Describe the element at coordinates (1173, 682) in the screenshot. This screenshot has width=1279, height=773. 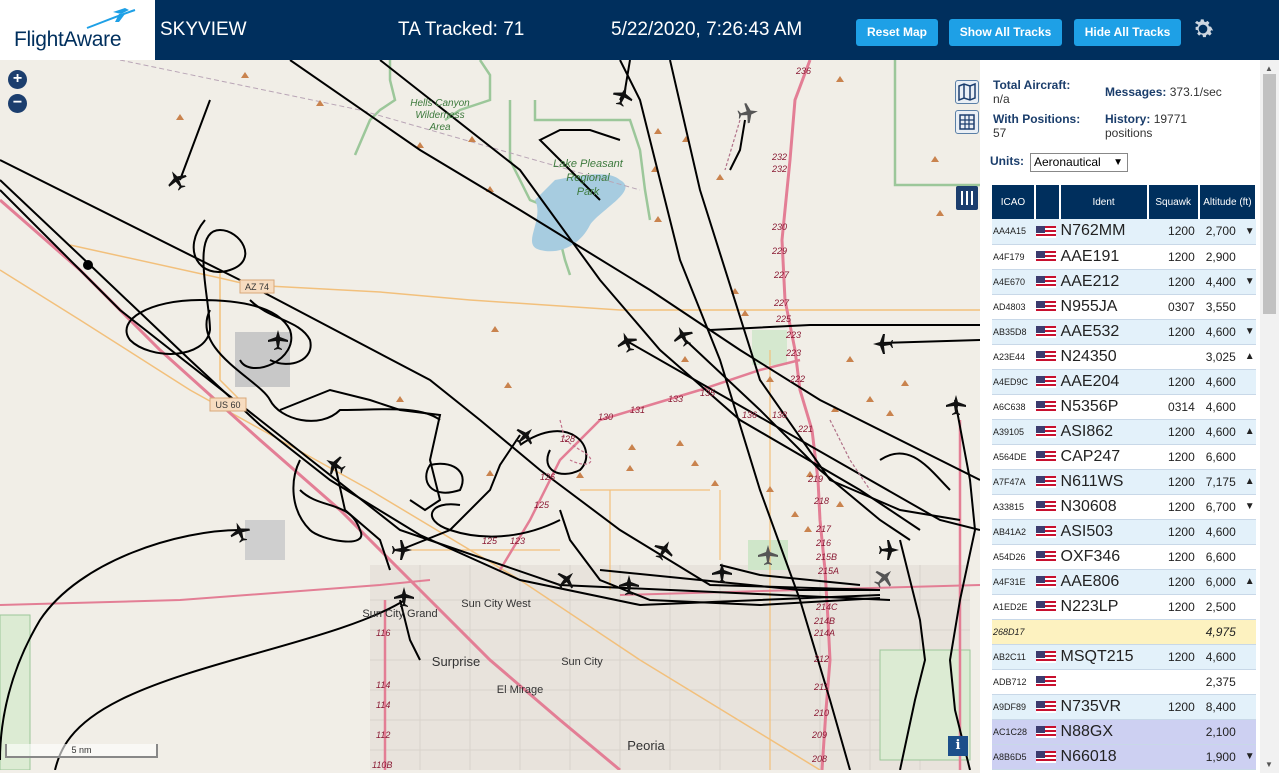
I see `squawk-cell` at that location.